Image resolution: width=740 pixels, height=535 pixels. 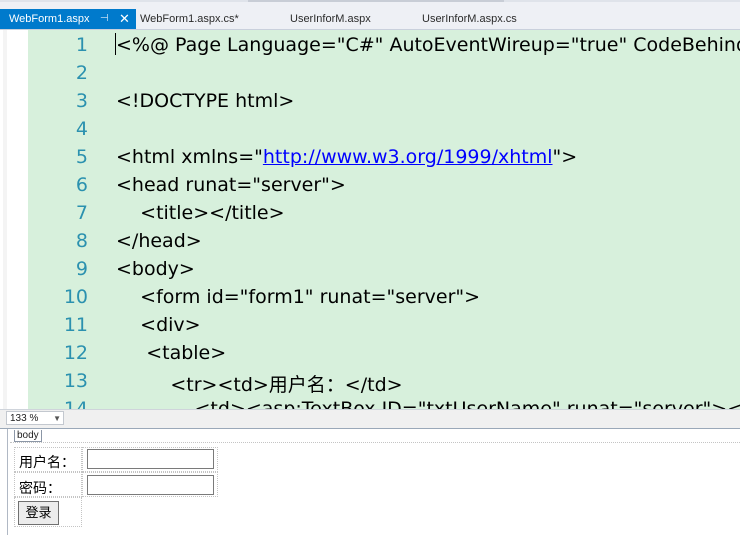 What do you see at coordinates (75, 297) in the screenshot?
I see `line-number: 10` at bounding box center [75, 297].